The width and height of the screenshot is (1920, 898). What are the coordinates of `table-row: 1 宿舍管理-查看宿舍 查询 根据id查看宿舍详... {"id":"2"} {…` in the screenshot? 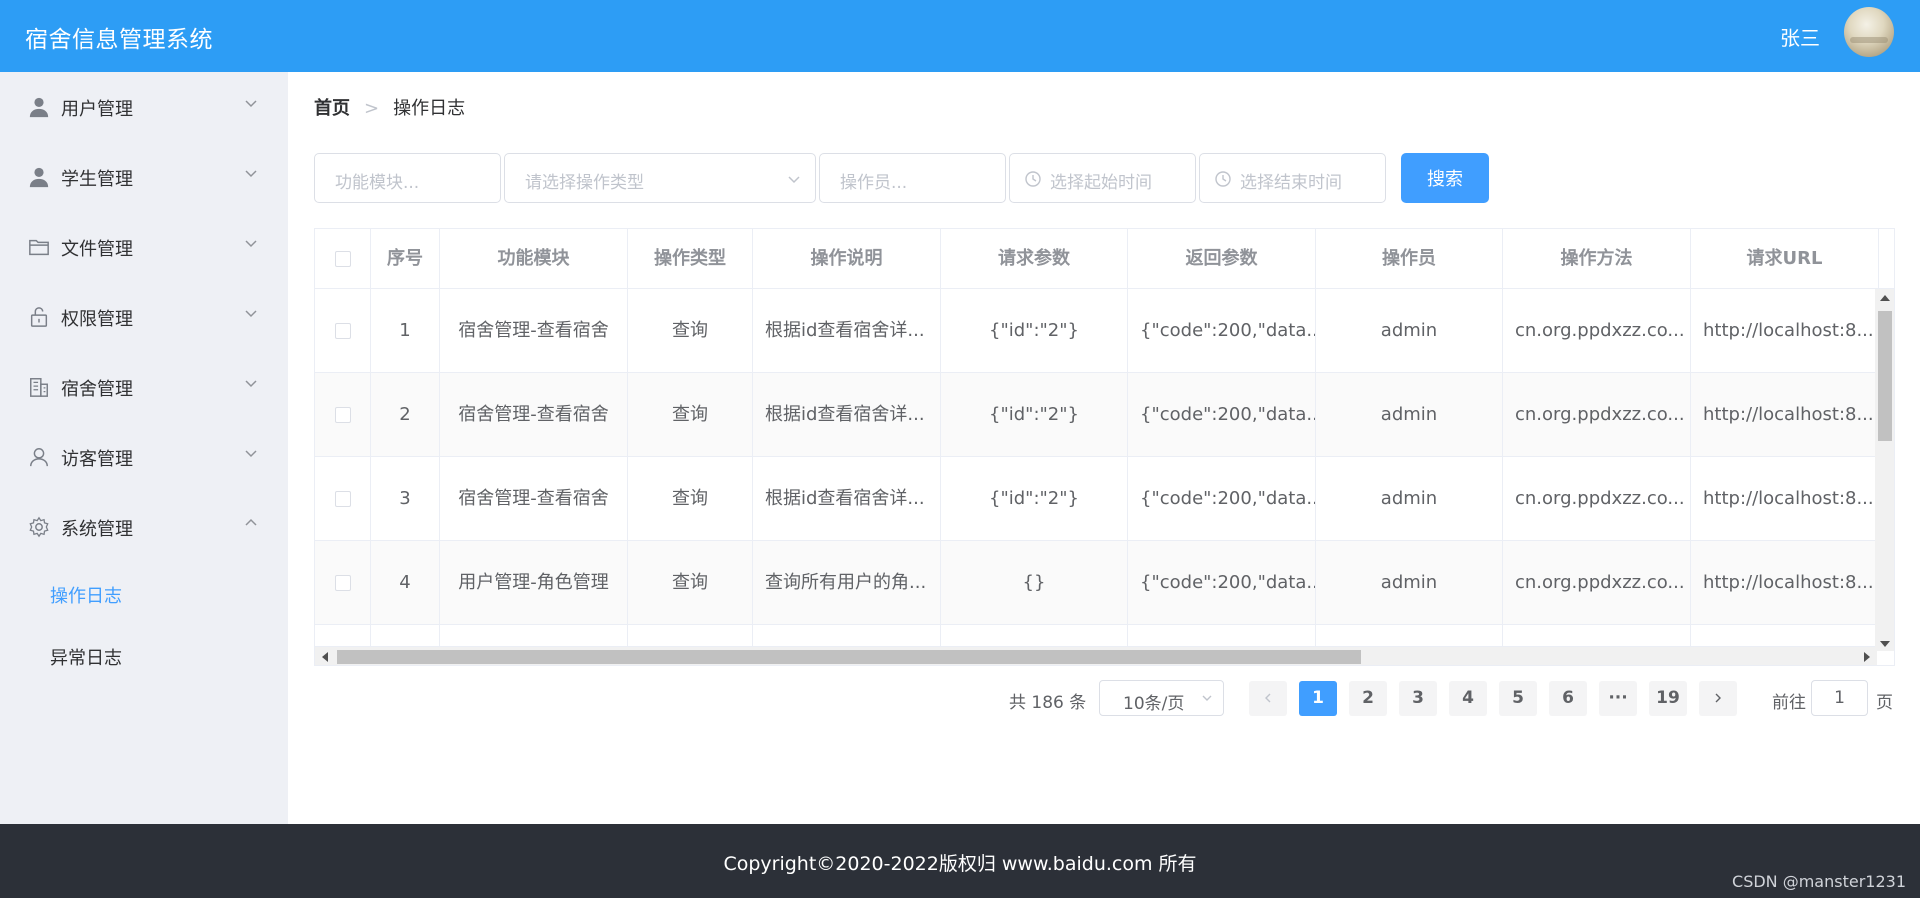 It's located at (1096, 331).